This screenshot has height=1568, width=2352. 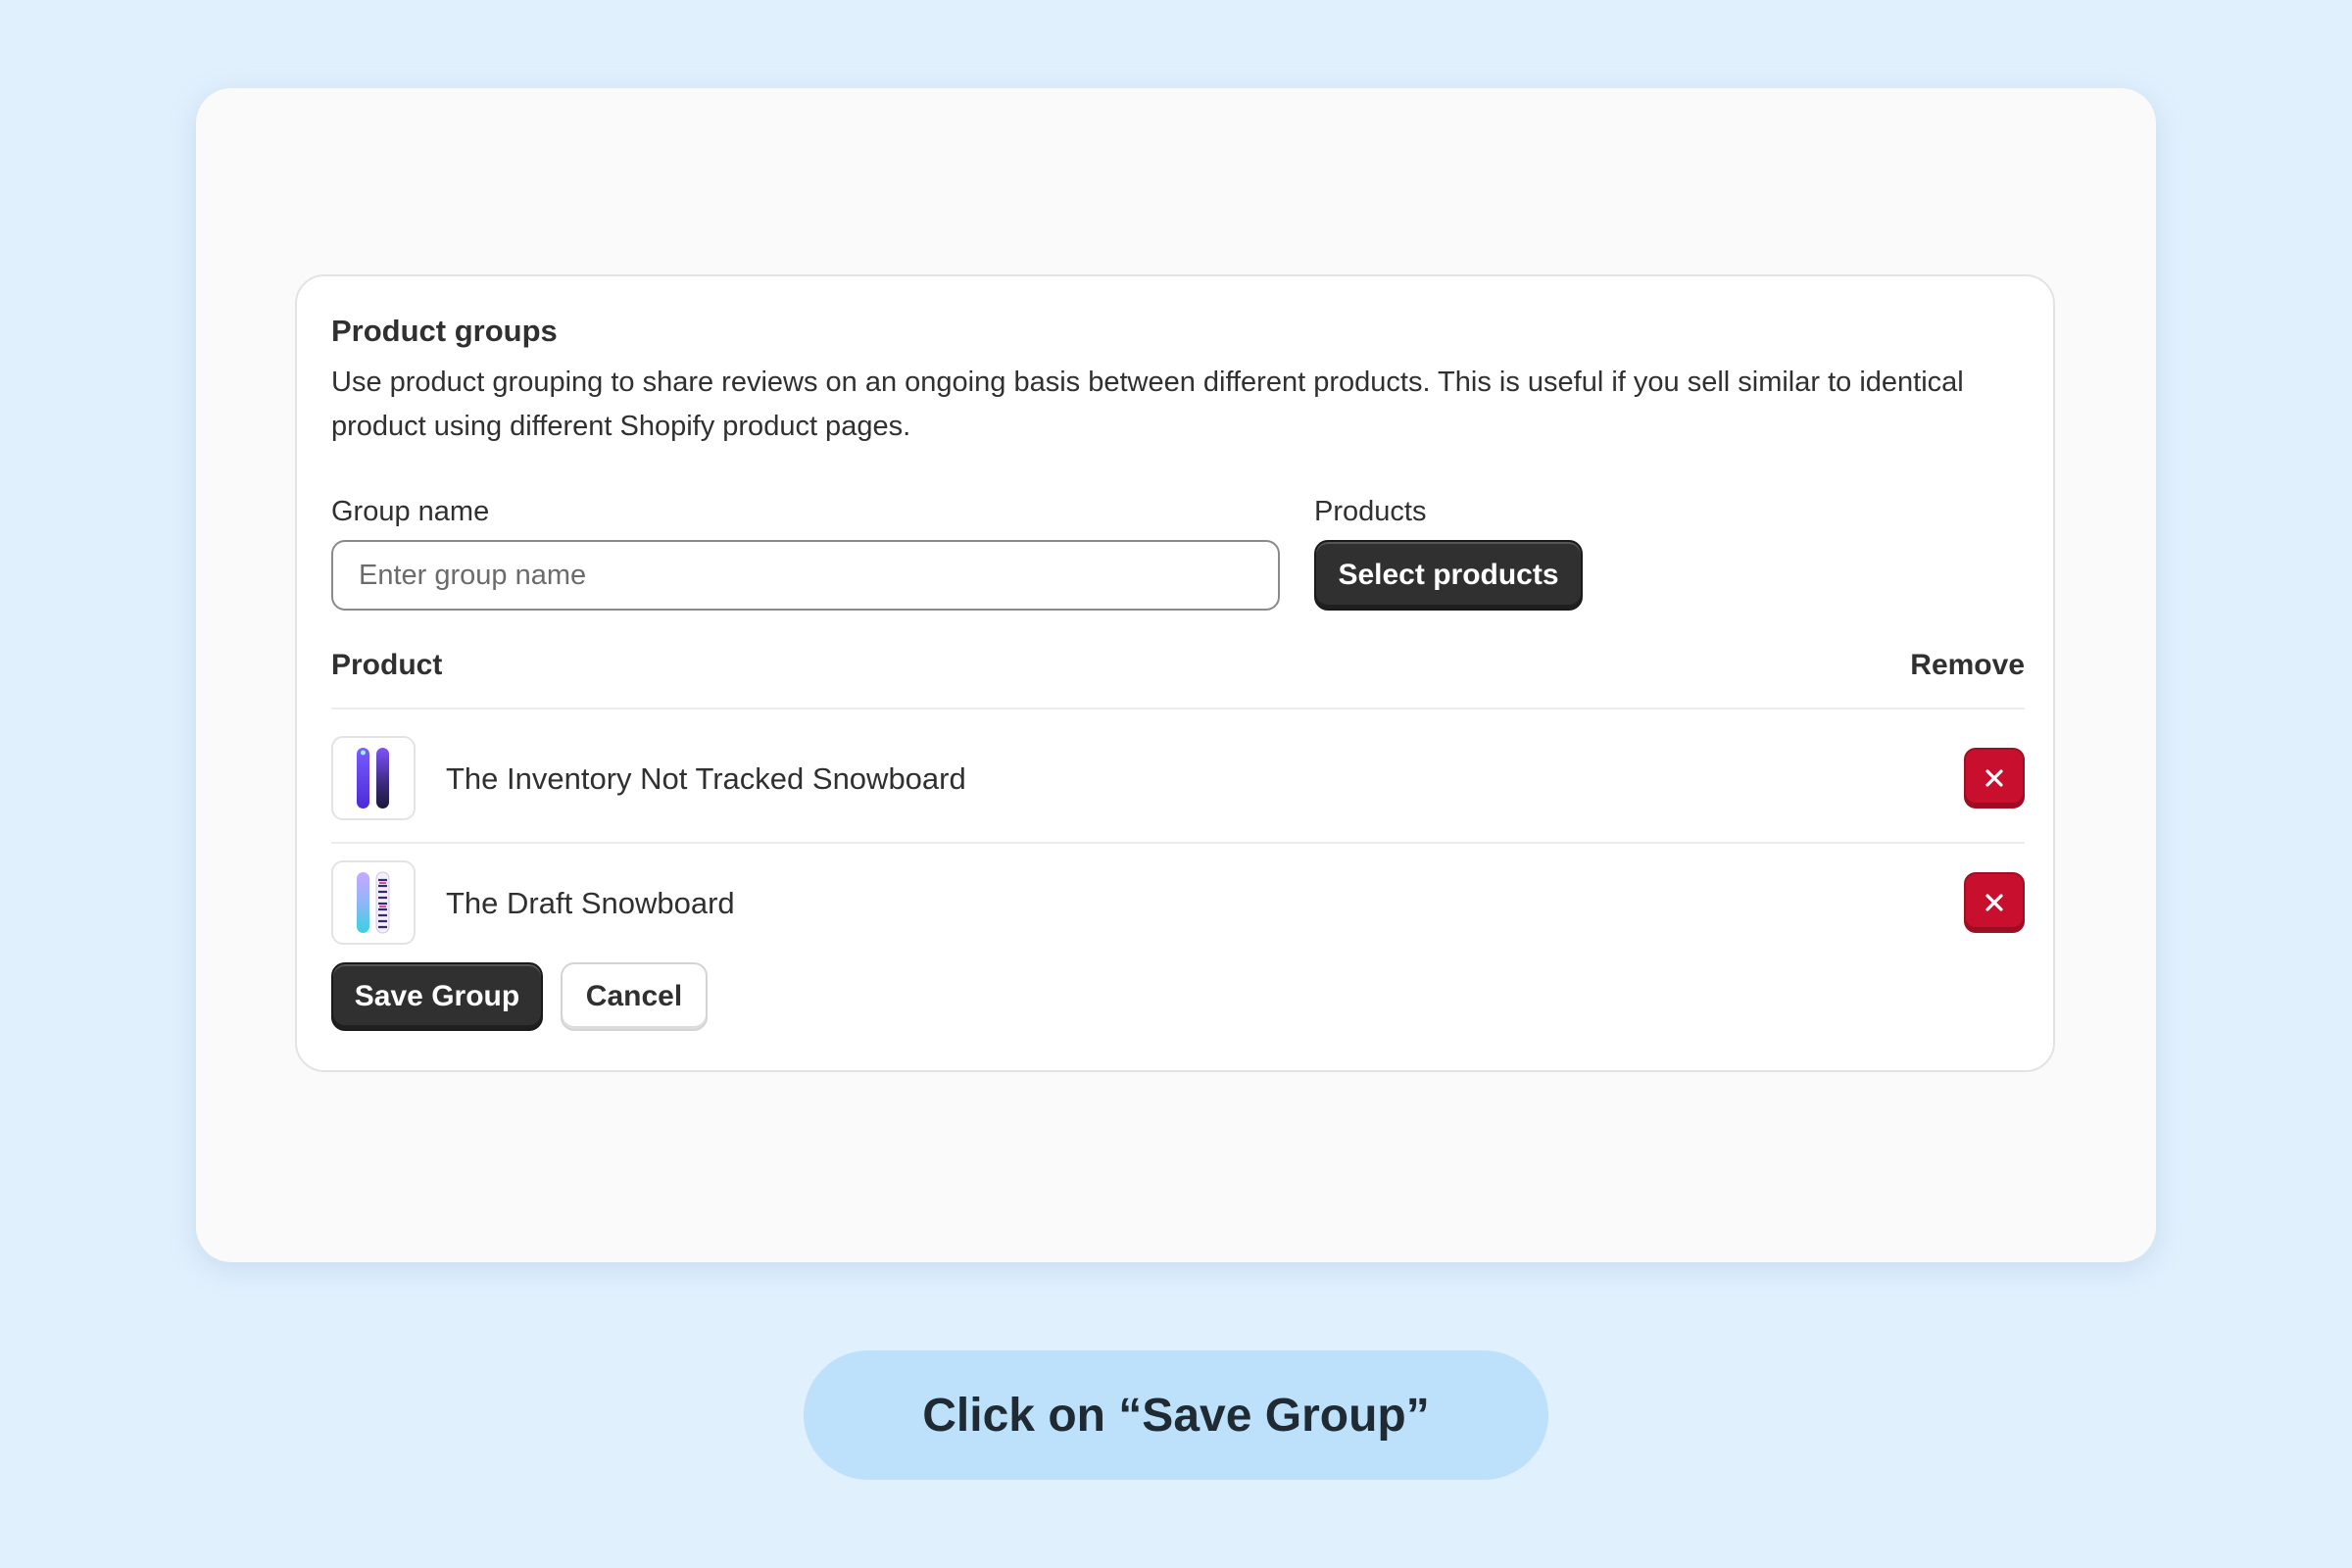 What do you see at coordinates (1178, 904) in the screenshot?
I see `table-row: The Draft Snowboard` at bounding box center [1178, 904].